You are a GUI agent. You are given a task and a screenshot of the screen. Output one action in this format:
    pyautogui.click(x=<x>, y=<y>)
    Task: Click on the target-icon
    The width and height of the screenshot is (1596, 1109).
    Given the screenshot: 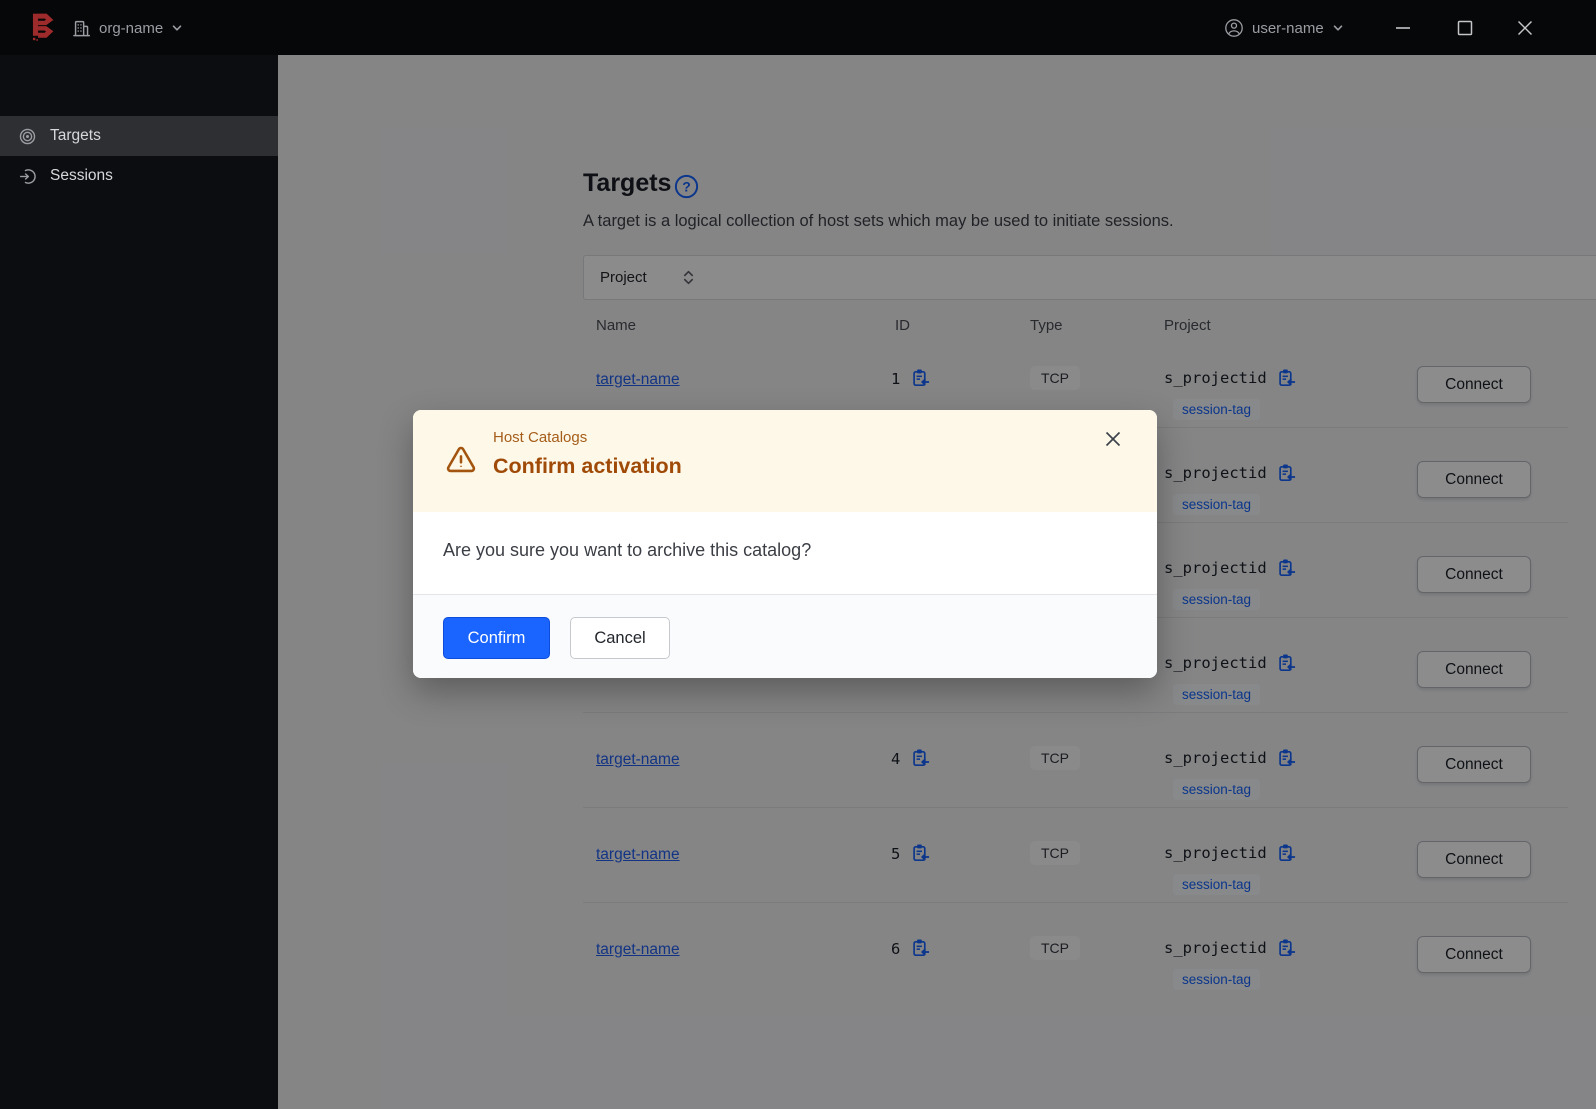 What is the action you would take?
    pyautogui.click(x=27, y=136)
    